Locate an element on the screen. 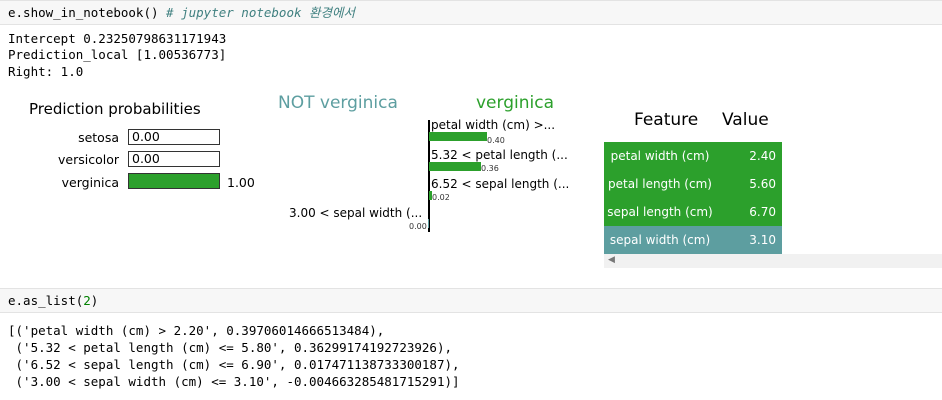  output-intercept: Intercept 0.23250798631171943 is located at coordinates (117, 38).